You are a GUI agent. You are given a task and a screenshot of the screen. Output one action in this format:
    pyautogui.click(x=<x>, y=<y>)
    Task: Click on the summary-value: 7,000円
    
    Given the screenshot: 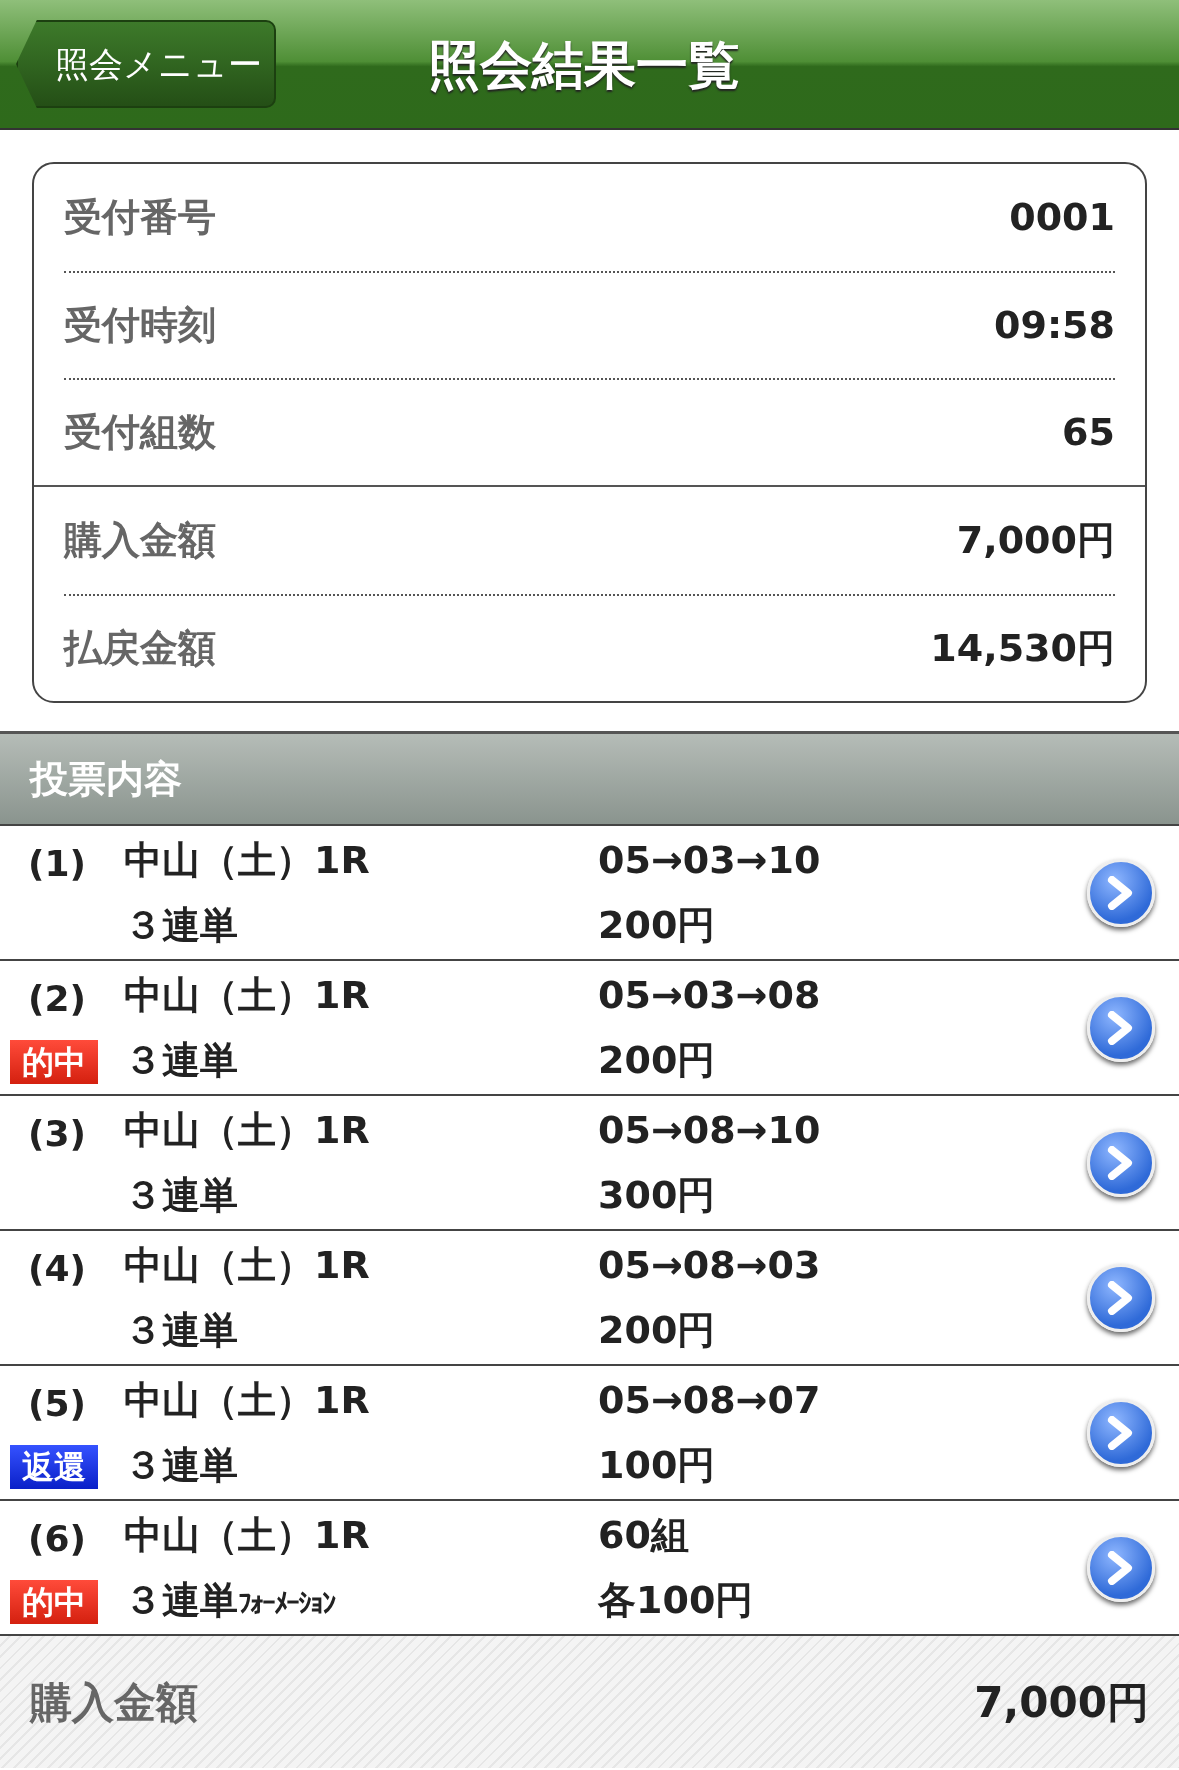 What is the action you would take?
    pyautogui.click(x=1035, y=540)
    